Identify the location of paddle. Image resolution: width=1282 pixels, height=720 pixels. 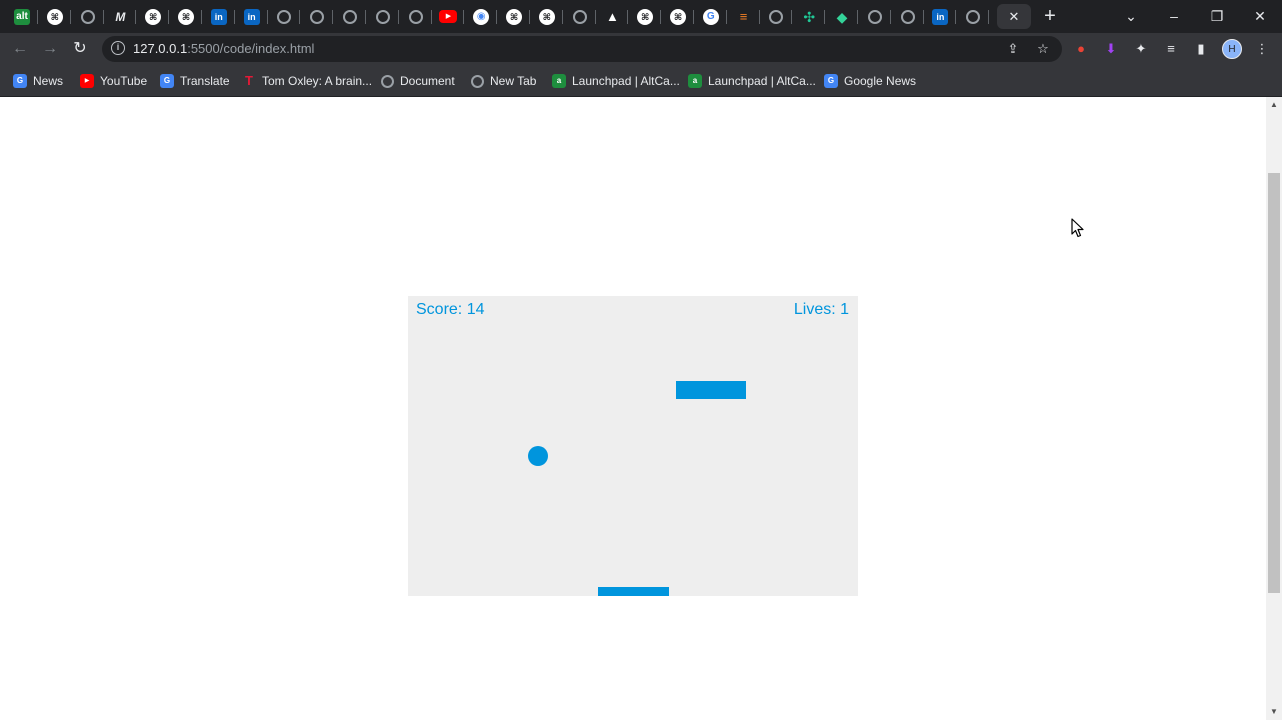
(633, 591).